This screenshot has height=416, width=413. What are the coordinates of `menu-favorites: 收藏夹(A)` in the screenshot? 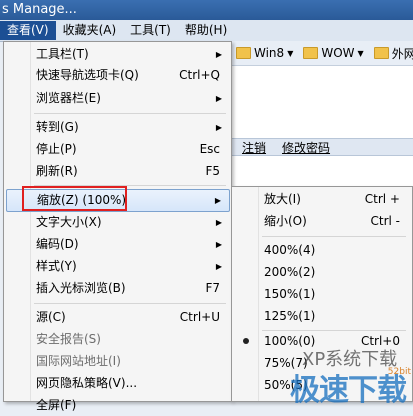 It's located at (90, 30).